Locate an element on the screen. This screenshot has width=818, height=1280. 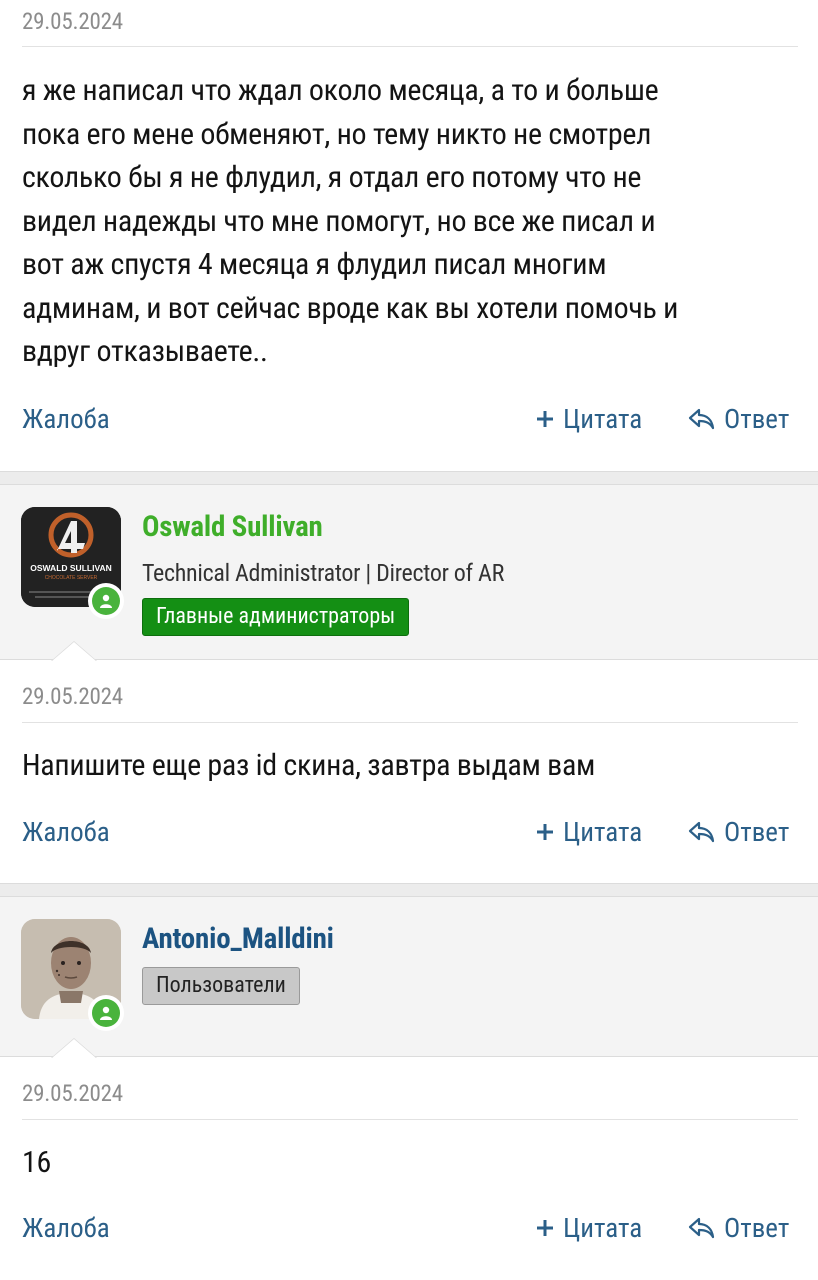
message-line: вдруг отказываете.. is located at coordinates (145, 351).